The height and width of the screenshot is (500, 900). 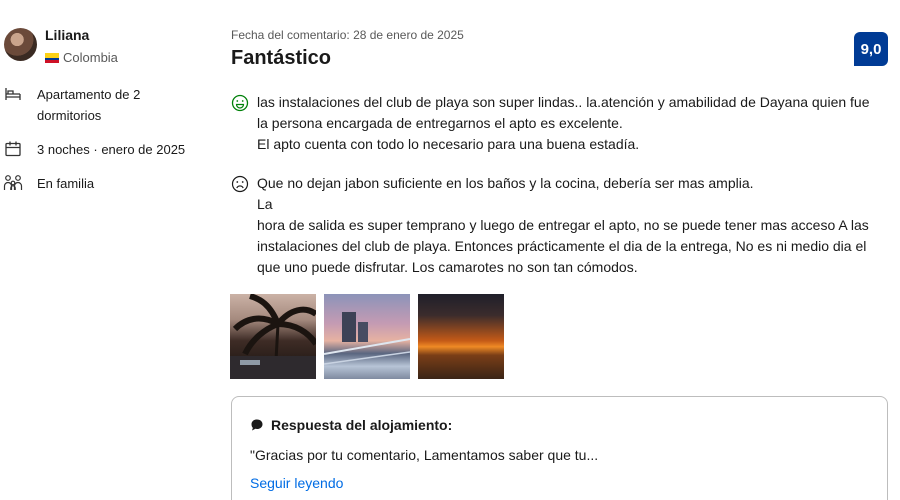 What do you see at coordinates (871, 49) in the screenshot?
I see `score-badge: 9,0` at bounding box center [871, 49].